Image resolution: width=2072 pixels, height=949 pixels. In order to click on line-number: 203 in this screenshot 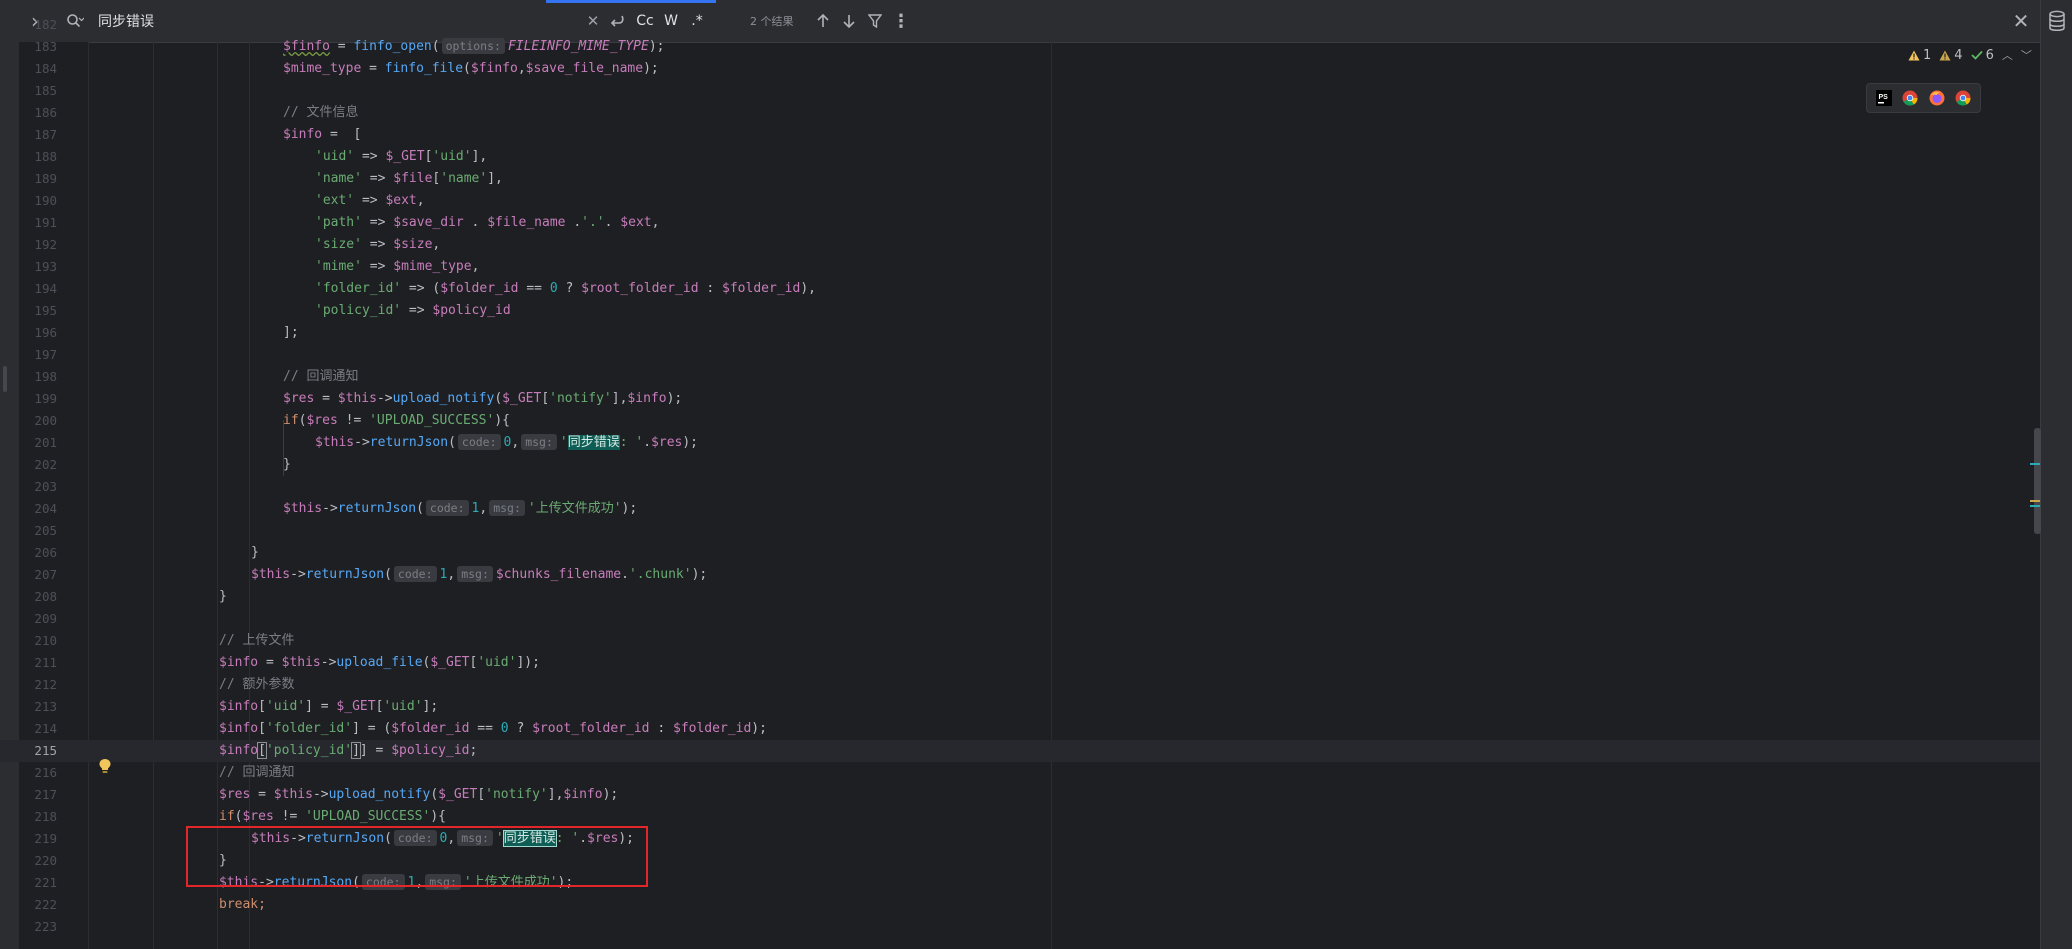, I will do `click(45, 486)`.